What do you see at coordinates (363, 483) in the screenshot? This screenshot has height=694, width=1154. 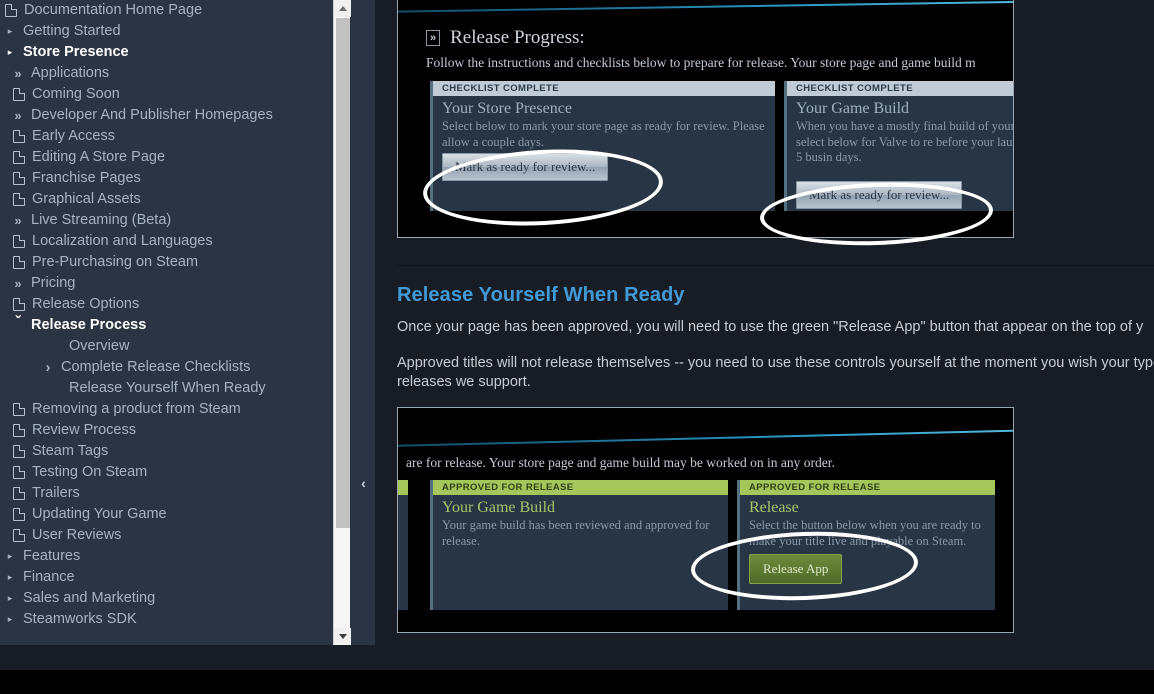 I see `collapse-sidebar-chevron-left-icon: ‹` at bounding box center [363, 483].